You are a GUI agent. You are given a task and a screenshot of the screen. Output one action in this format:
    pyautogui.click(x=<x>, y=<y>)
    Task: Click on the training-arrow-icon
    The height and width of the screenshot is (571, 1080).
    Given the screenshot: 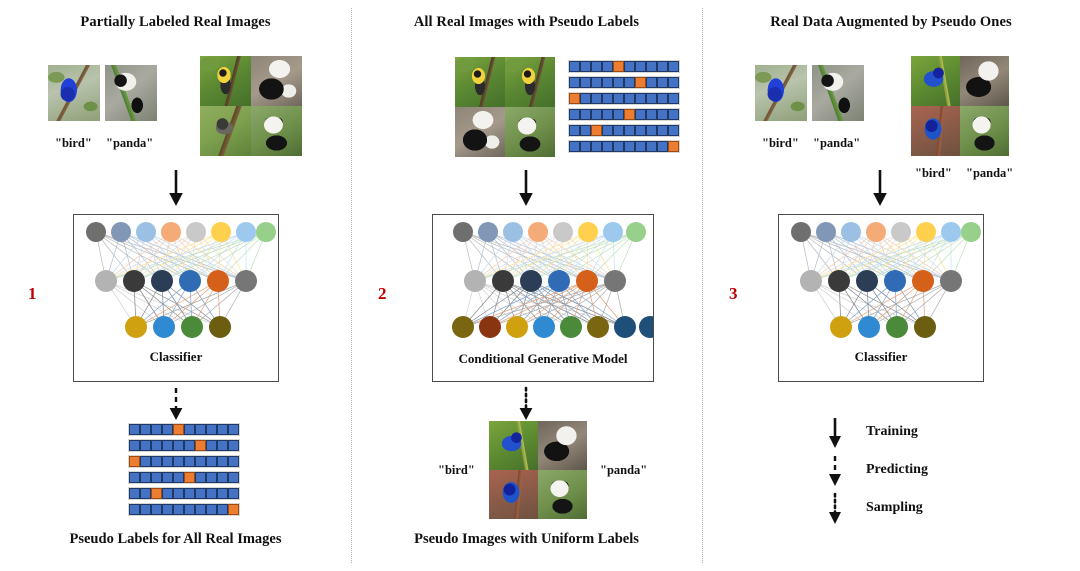 What is the action you would take?
    pyautogui.click(x=835, y=435)
    